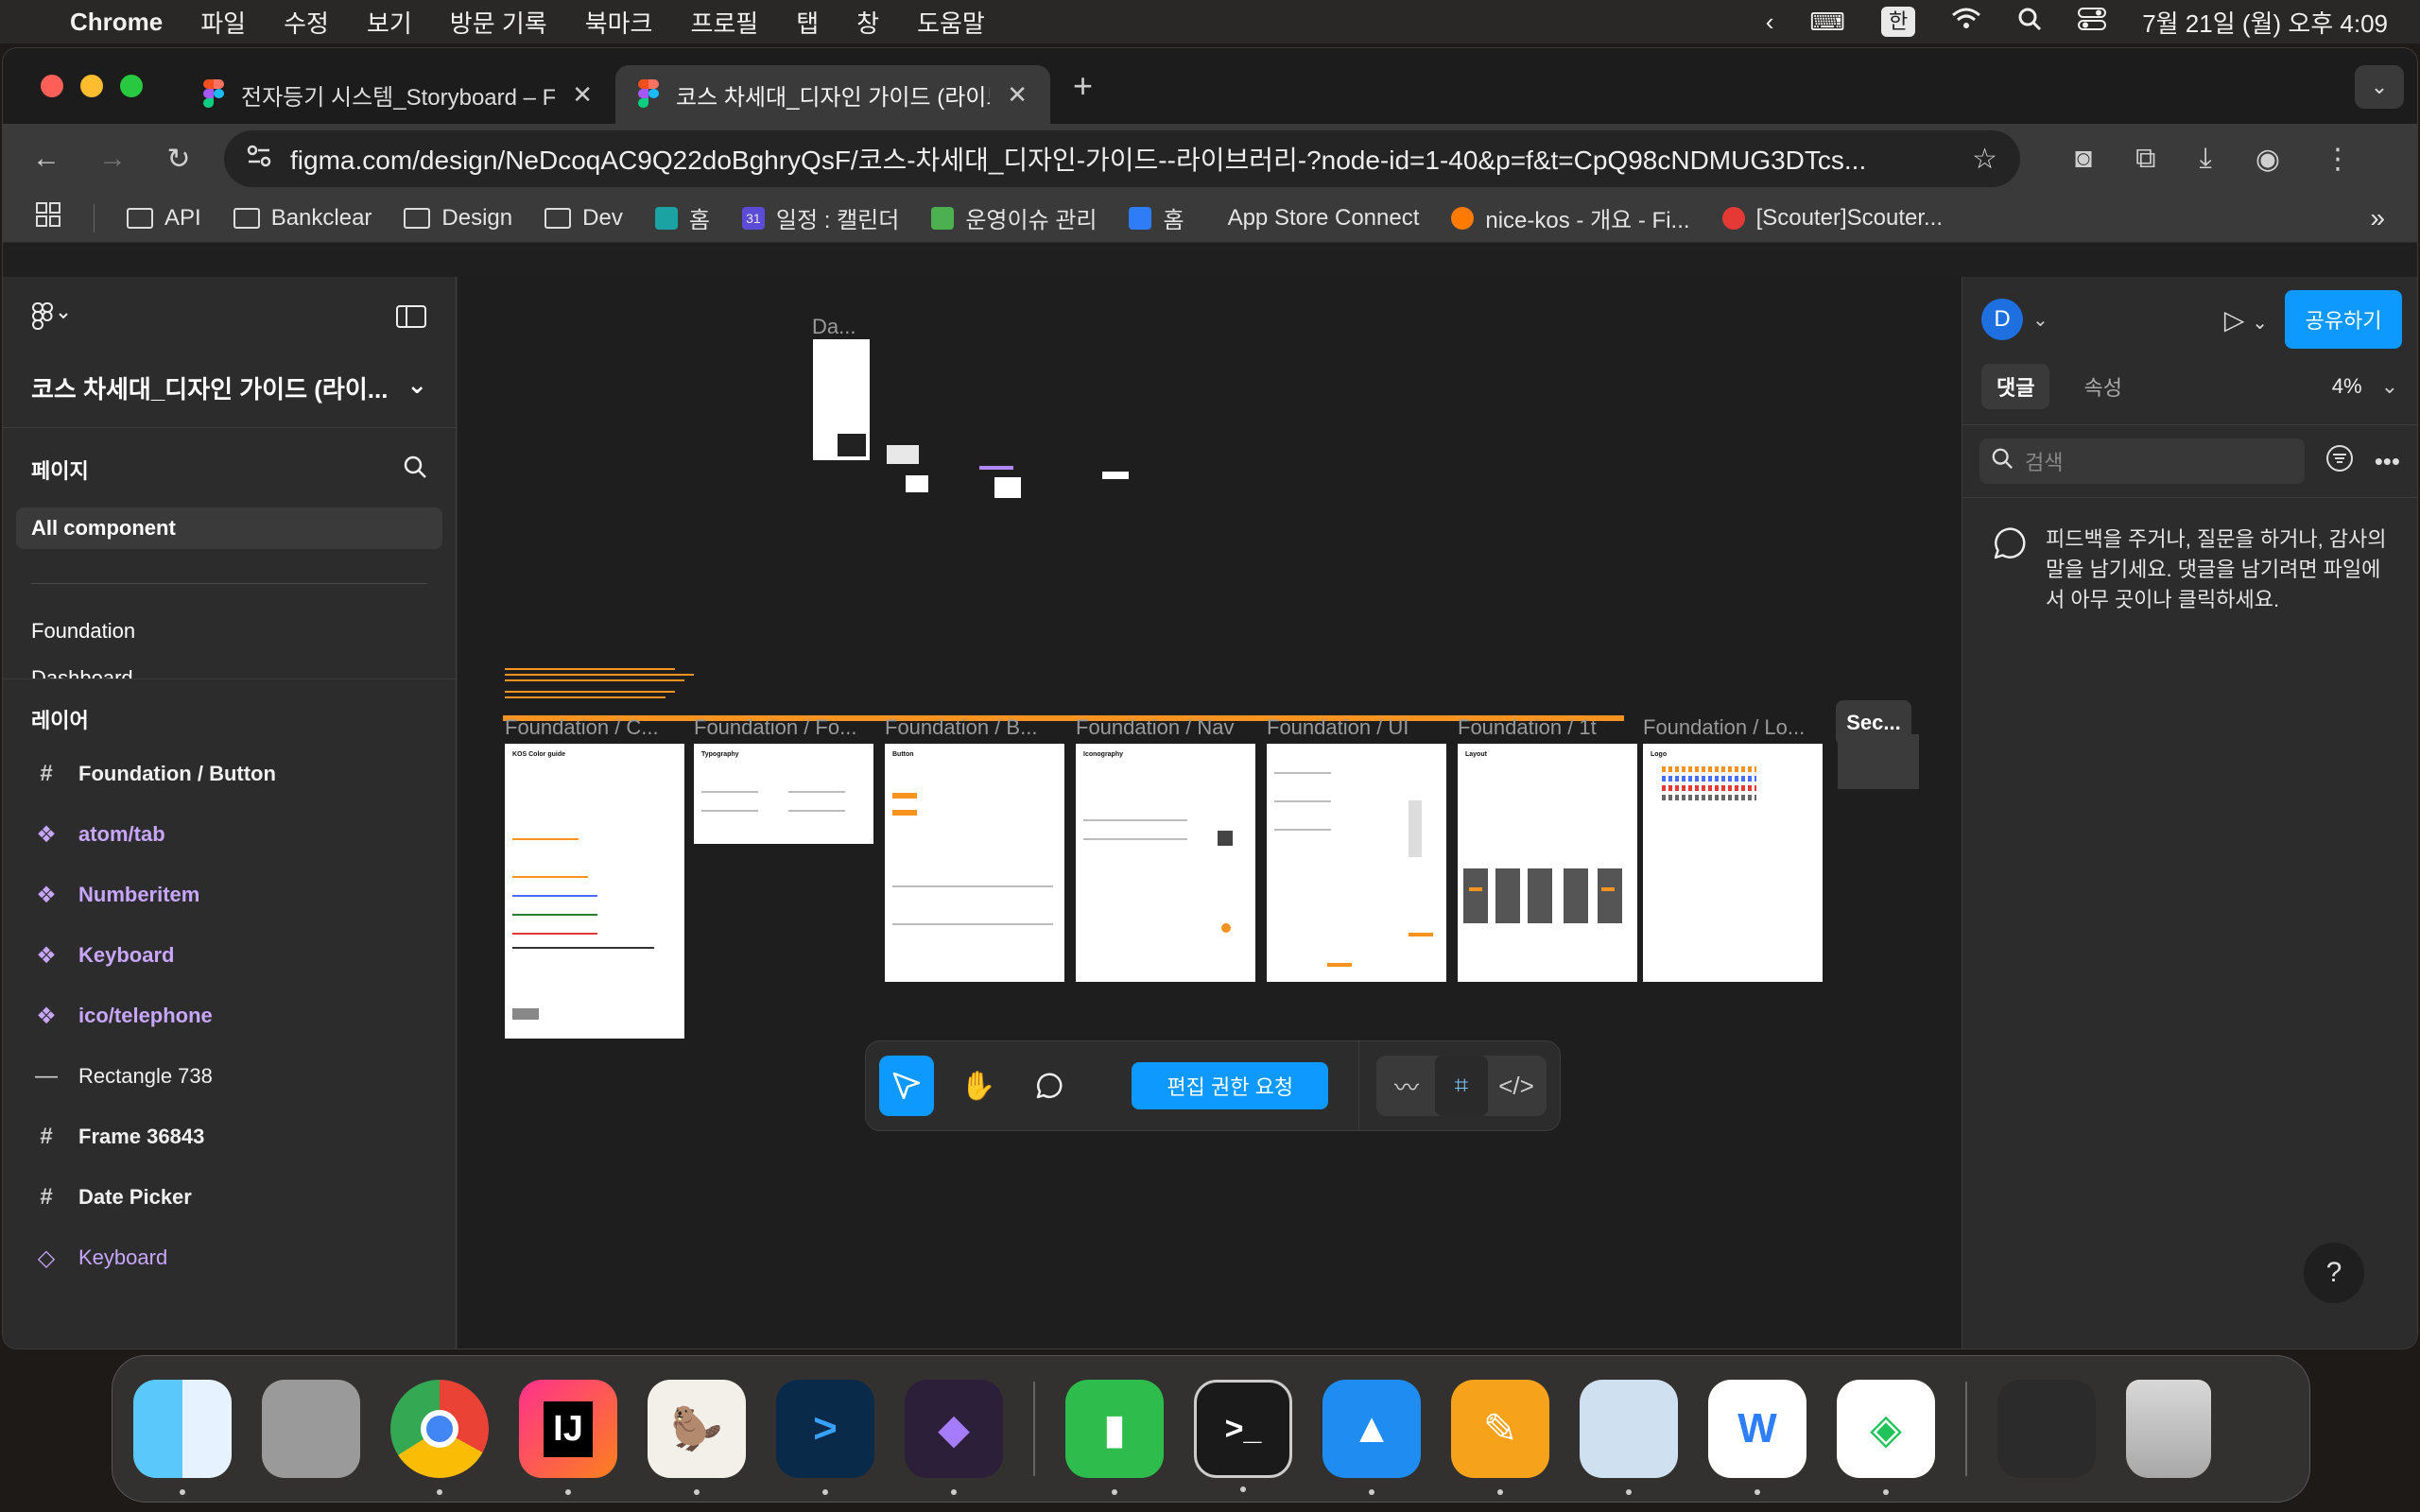 This screenshot has width=2420, height=1512. What do you see at coordinates (306, 22) in the screenshot?
I see `menu-edit: 수정` at bounding box center [306, 22].